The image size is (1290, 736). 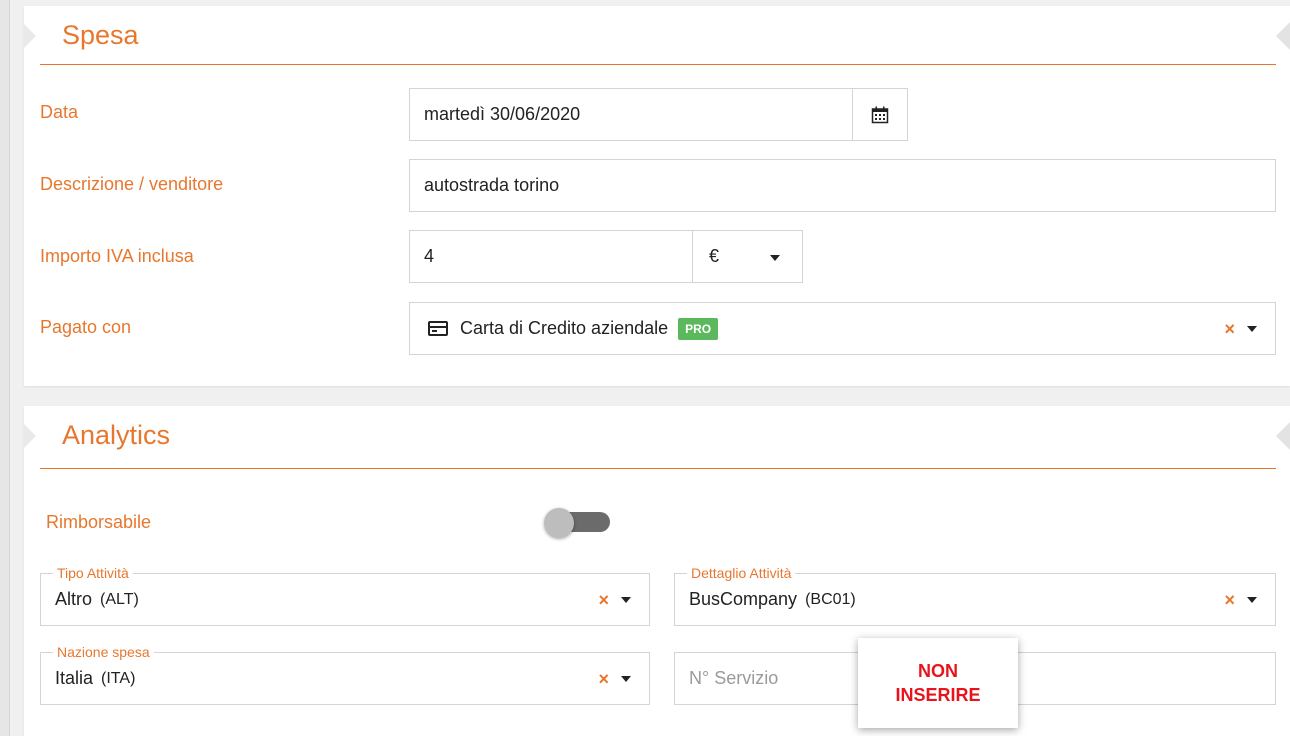 What do you see at coordinates (86, 327) in the screenshot?
I see `pagato-label: Pagato con` at bounding box center [86, 327].